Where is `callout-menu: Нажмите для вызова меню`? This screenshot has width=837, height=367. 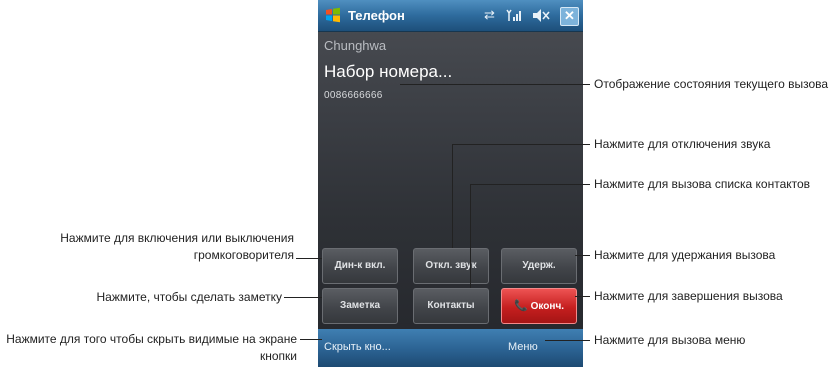
callout-menu: Нажмите для вызова меню is located at coordinates (670, 340).